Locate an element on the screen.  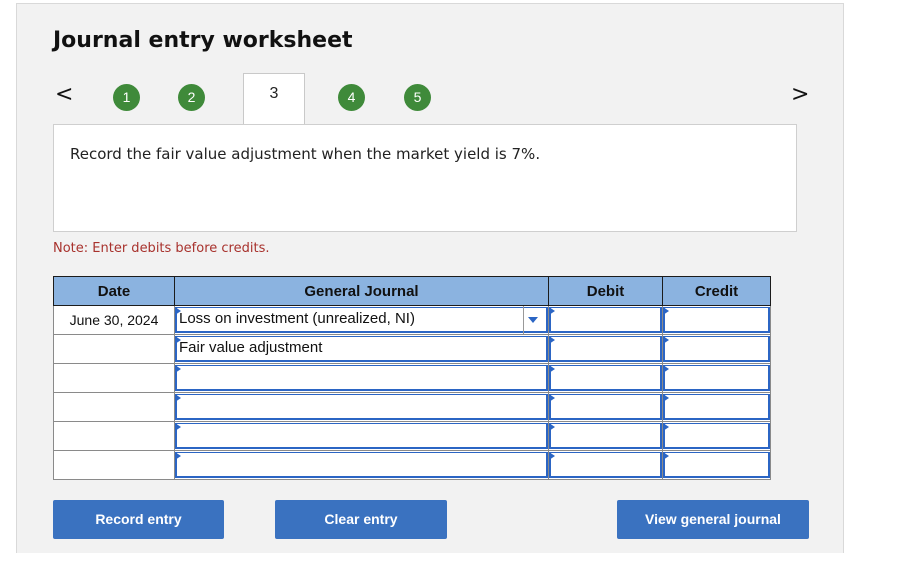
account-value: Fair value adjustment is located at coordinates (251, 347).